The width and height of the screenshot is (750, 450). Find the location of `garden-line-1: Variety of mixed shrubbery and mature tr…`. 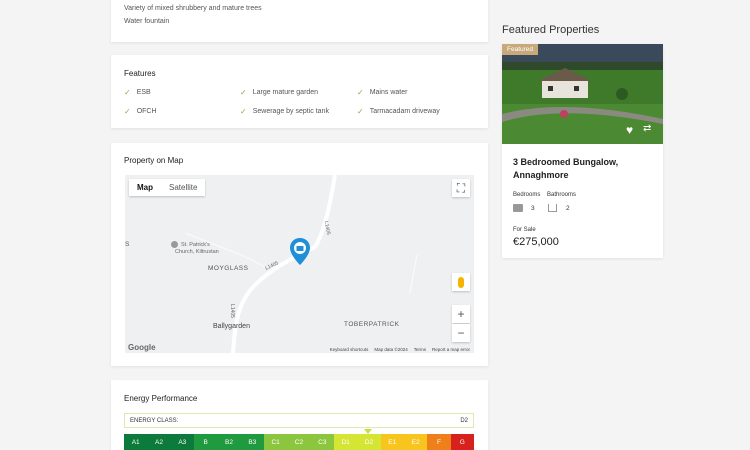

garden-line-1: Variety of mixed shrubbery and mature tr… is located at coordinates (193, 8).